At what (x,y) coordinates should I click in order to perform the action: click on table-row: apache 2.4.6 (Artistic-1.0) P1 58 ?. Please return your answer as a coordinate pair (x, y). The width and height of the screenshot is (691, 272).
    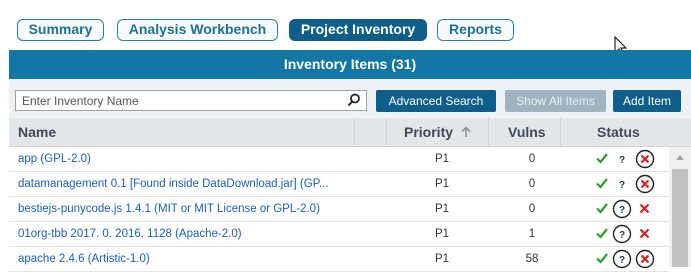
    Looking at the image, I should click on (339, 259).